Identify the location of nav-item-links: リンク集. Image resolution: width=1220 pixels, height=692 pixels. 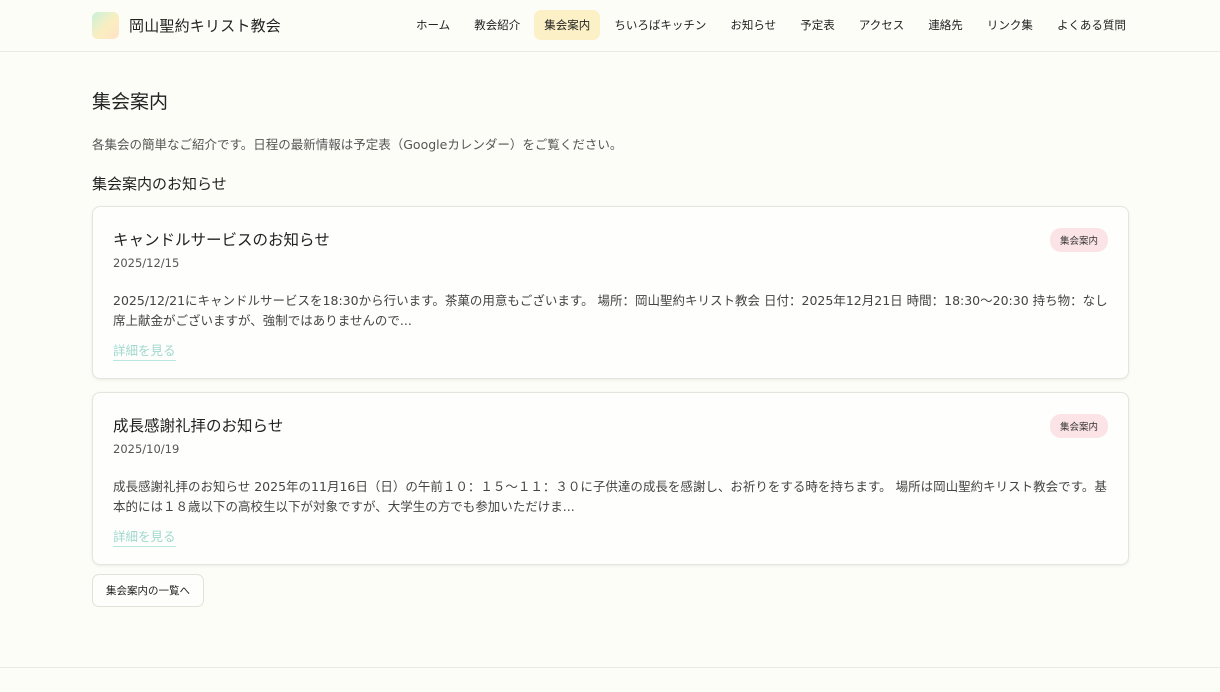
(1010, 25).